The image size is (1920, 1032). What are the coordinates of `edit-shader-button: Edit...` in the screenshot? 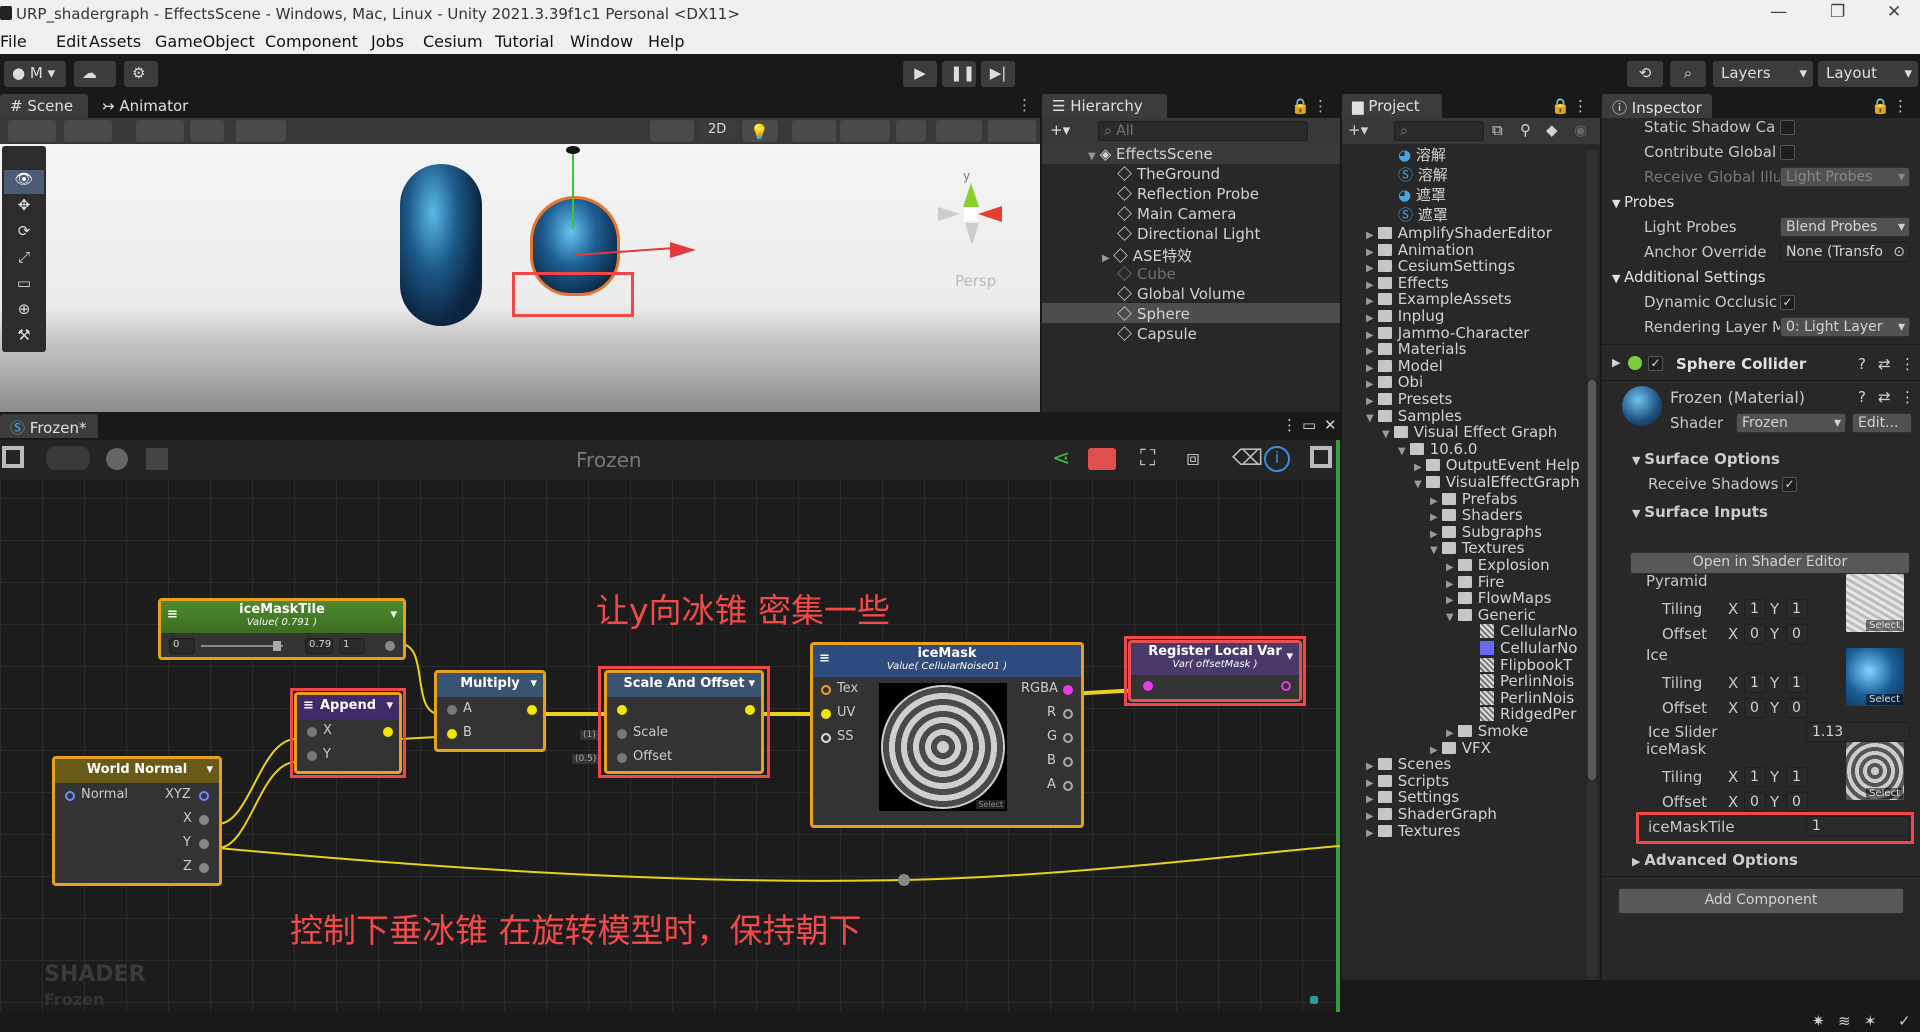 It's located at (1882, 423).